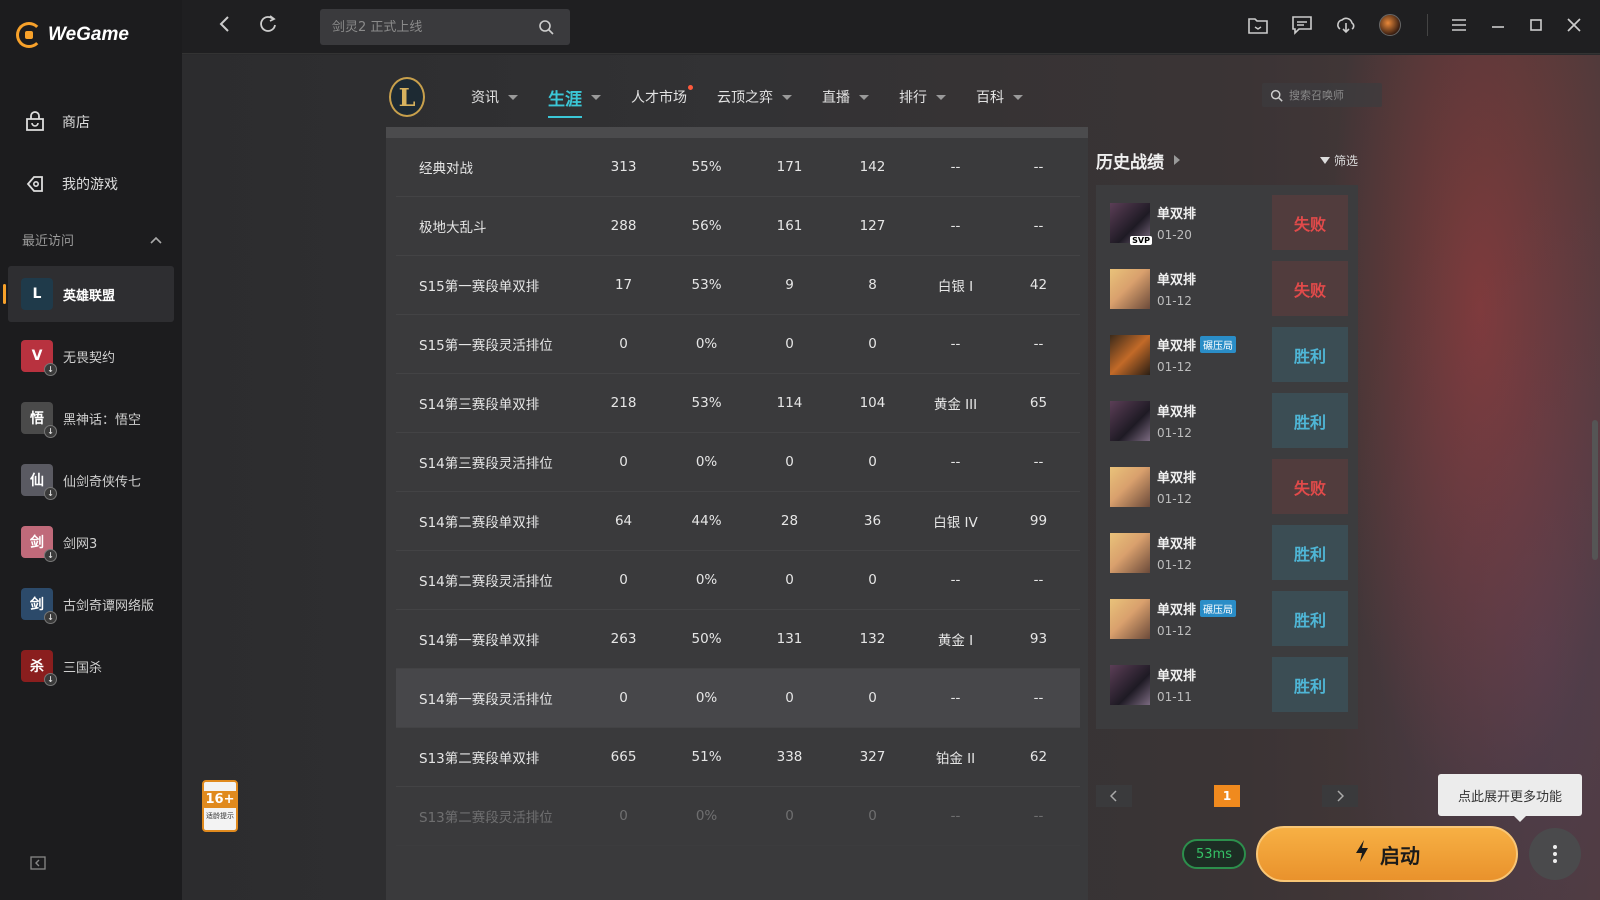 Image resolution: width=1600 pixels, height=900 pixels. I want to click on nav-my-games-label: 我的游戏, so click(90, 185).